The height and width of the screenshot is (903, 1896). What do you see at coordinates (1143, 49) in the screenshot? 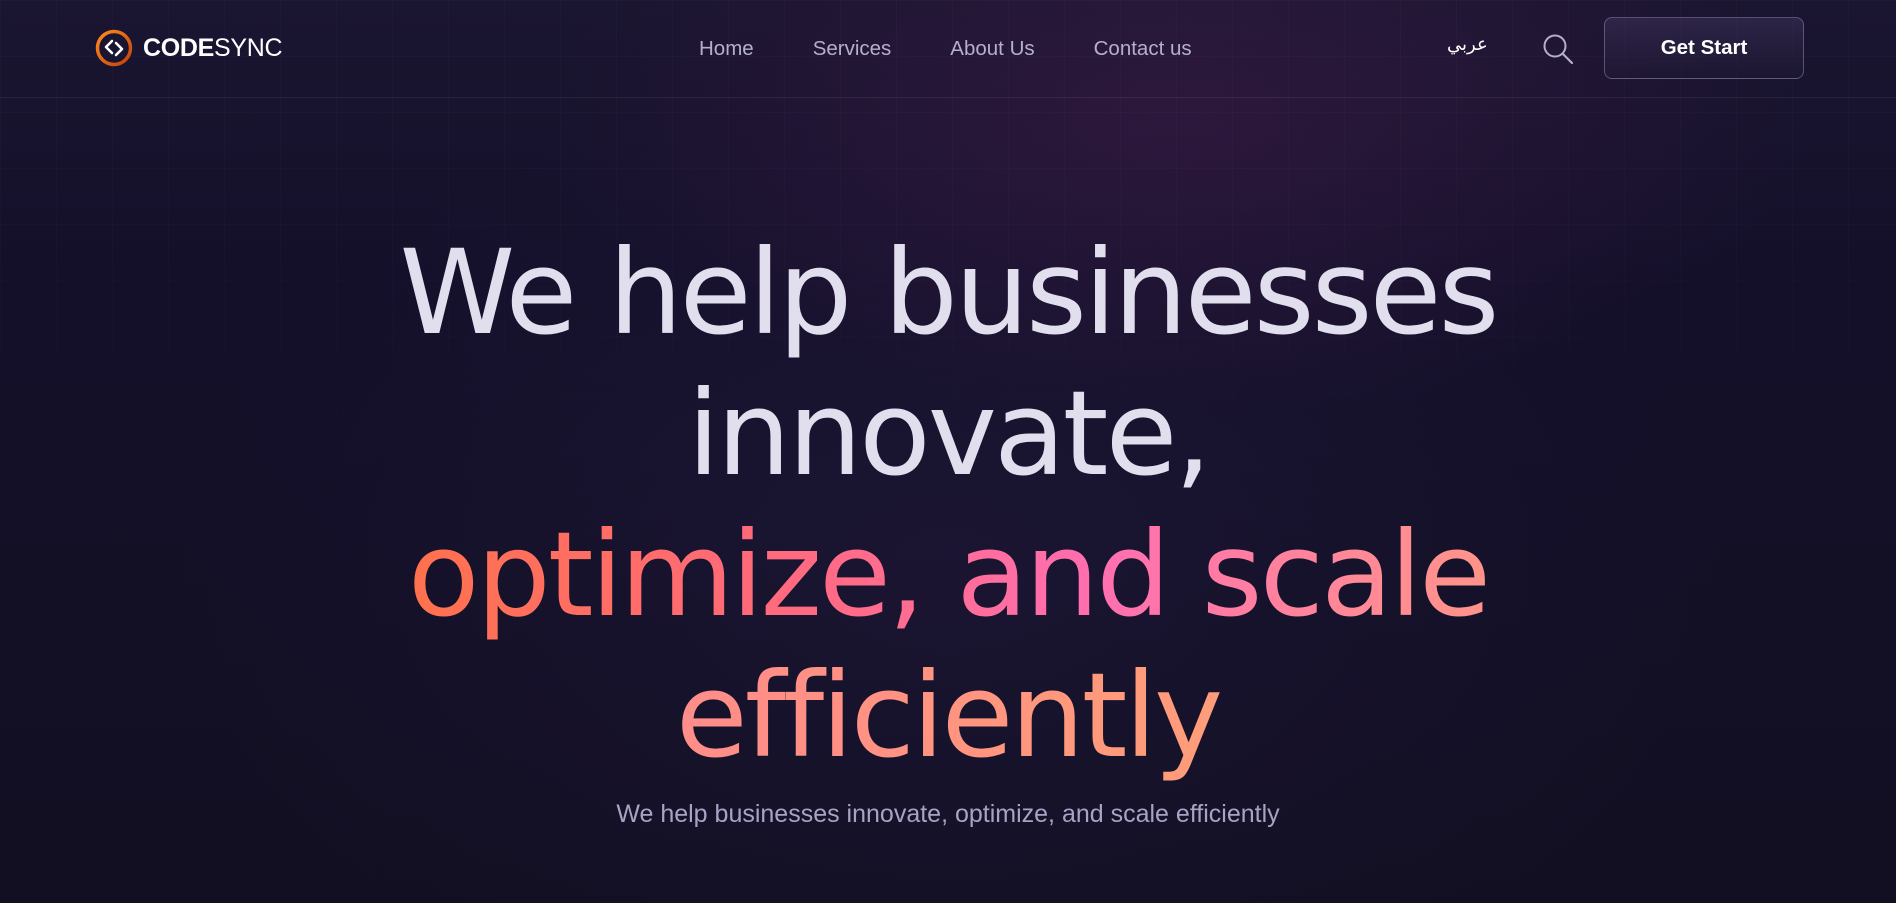
I see `nav-item-contact-us: Contact us` at bounding box center [1143, 49].